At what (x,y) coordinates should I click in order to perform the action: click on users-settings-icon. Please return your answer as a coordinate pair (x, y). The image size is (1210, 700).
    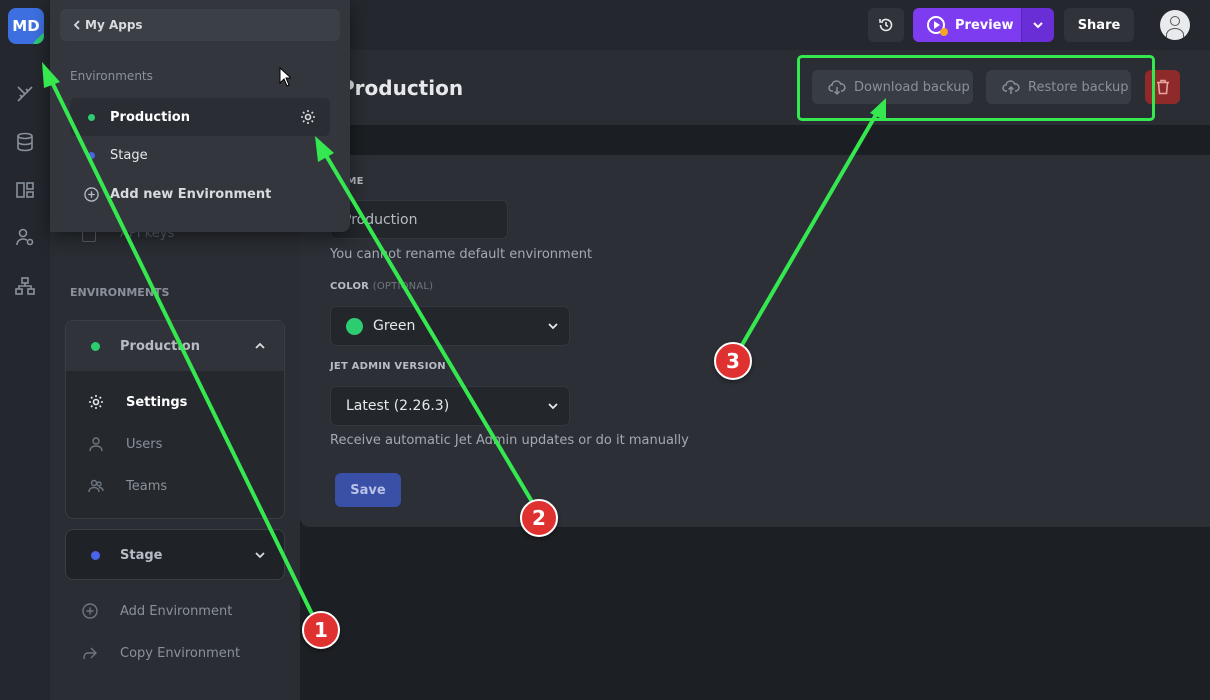
    Looking at the image, I should click on (25, 237).